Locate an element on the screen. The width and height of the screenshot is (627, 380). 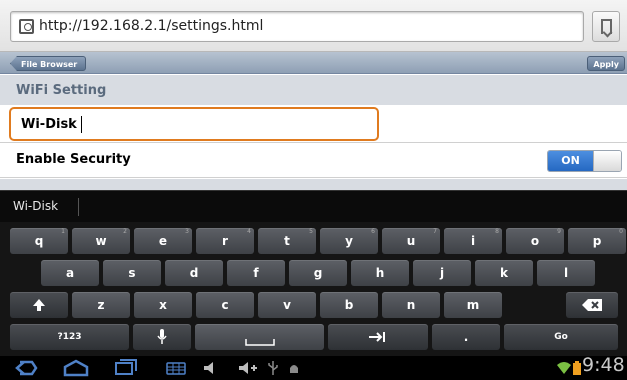
ssid-row: Wi-Disk is located at coordinates (313, 124).